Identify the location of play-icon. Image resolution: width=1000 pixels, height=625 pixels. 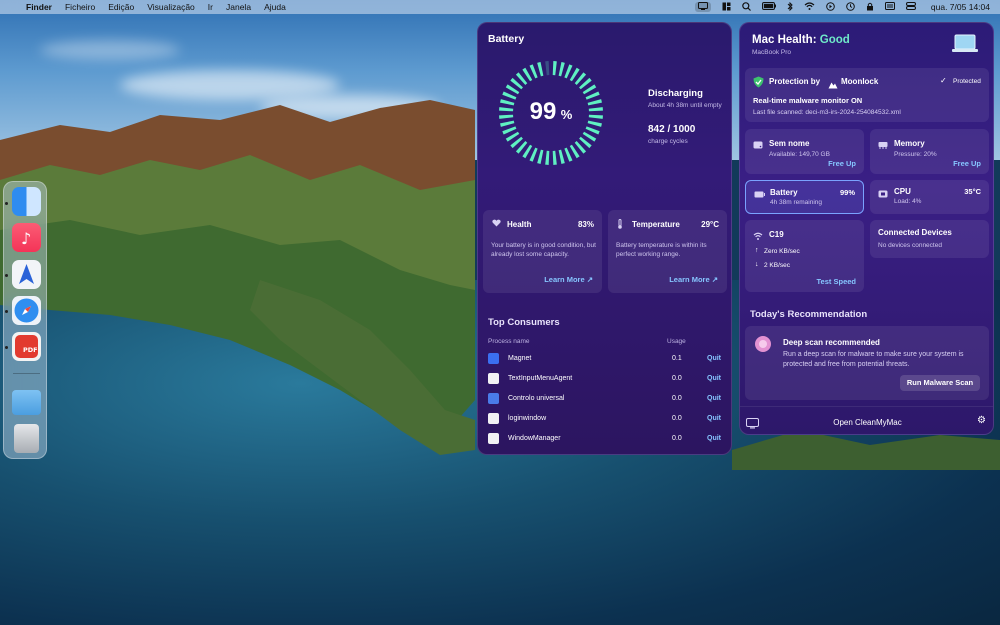
(830, 7).